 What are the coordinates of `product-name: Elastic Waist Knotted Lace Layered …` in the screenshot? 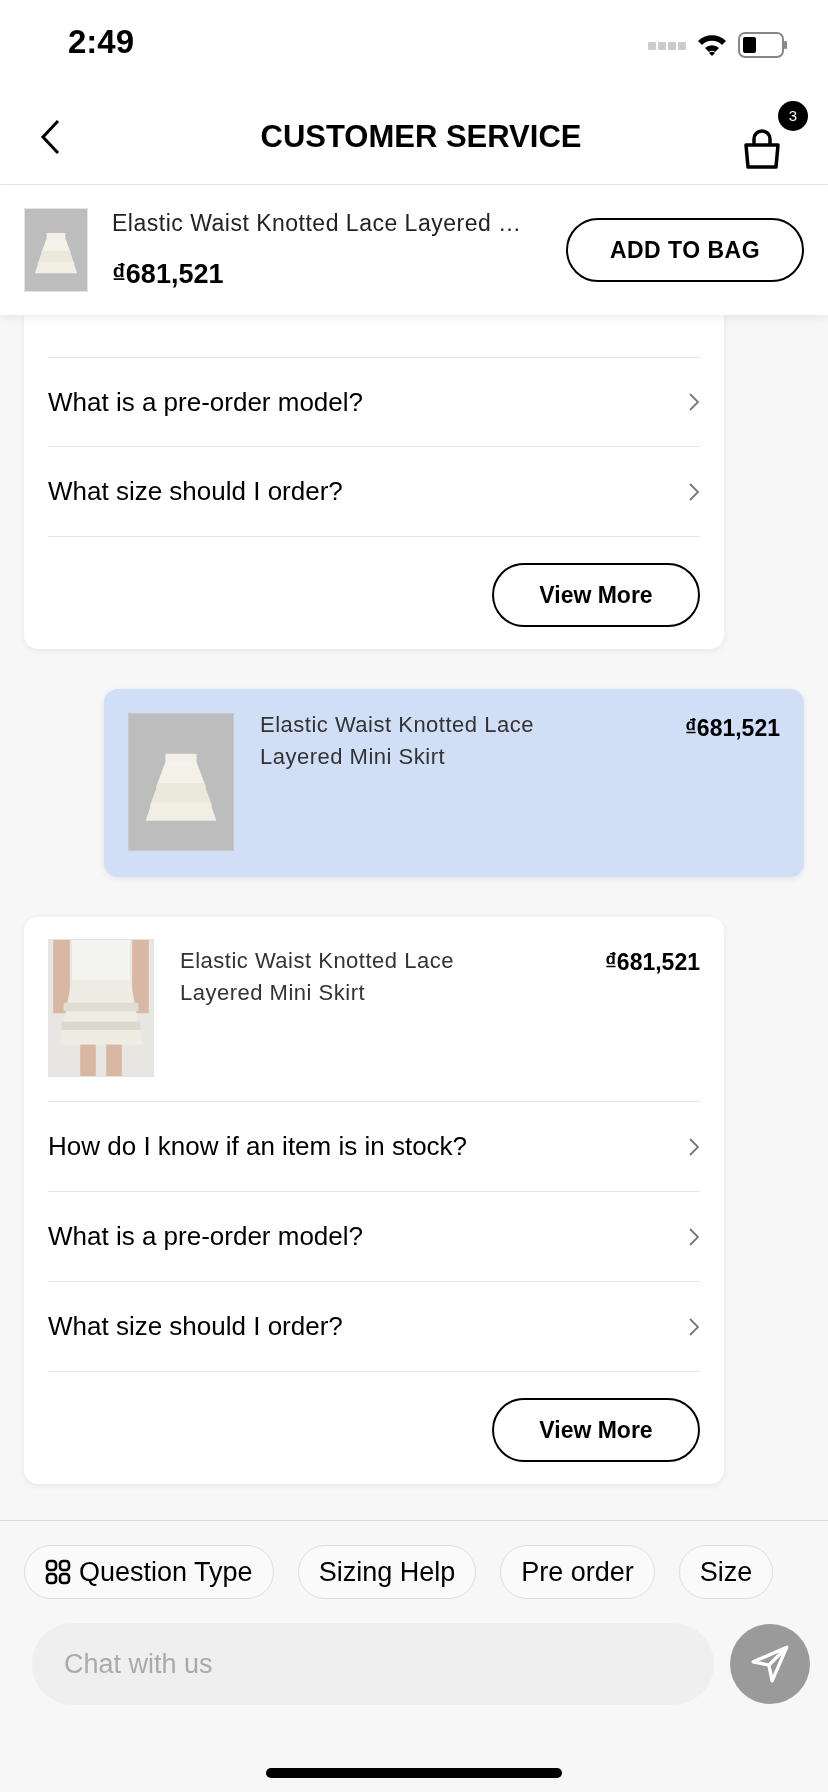 It's located at (317, 223).